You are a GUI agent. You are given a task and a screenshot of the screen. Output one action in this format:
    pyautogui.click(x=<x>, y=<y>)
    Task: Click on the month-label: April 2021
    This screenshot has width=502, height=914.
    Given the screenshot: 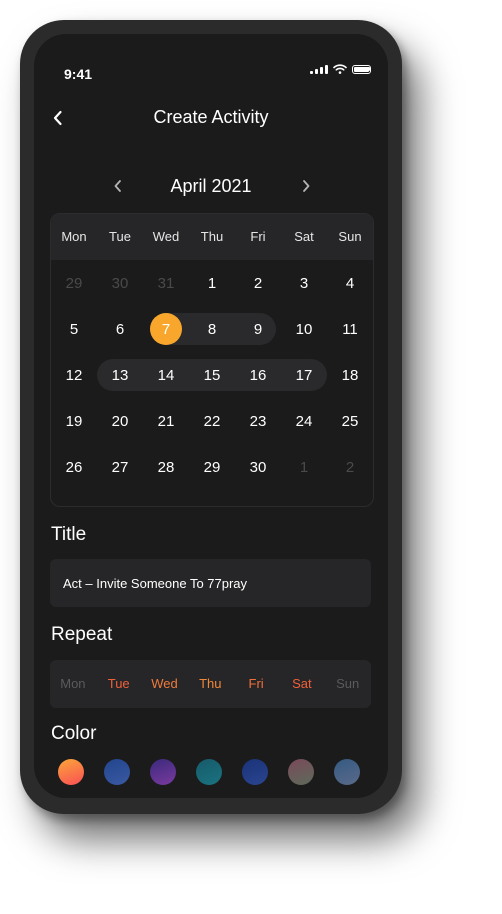 What is the action you would take?
    pyautogui.click(x=211, y=186)
    